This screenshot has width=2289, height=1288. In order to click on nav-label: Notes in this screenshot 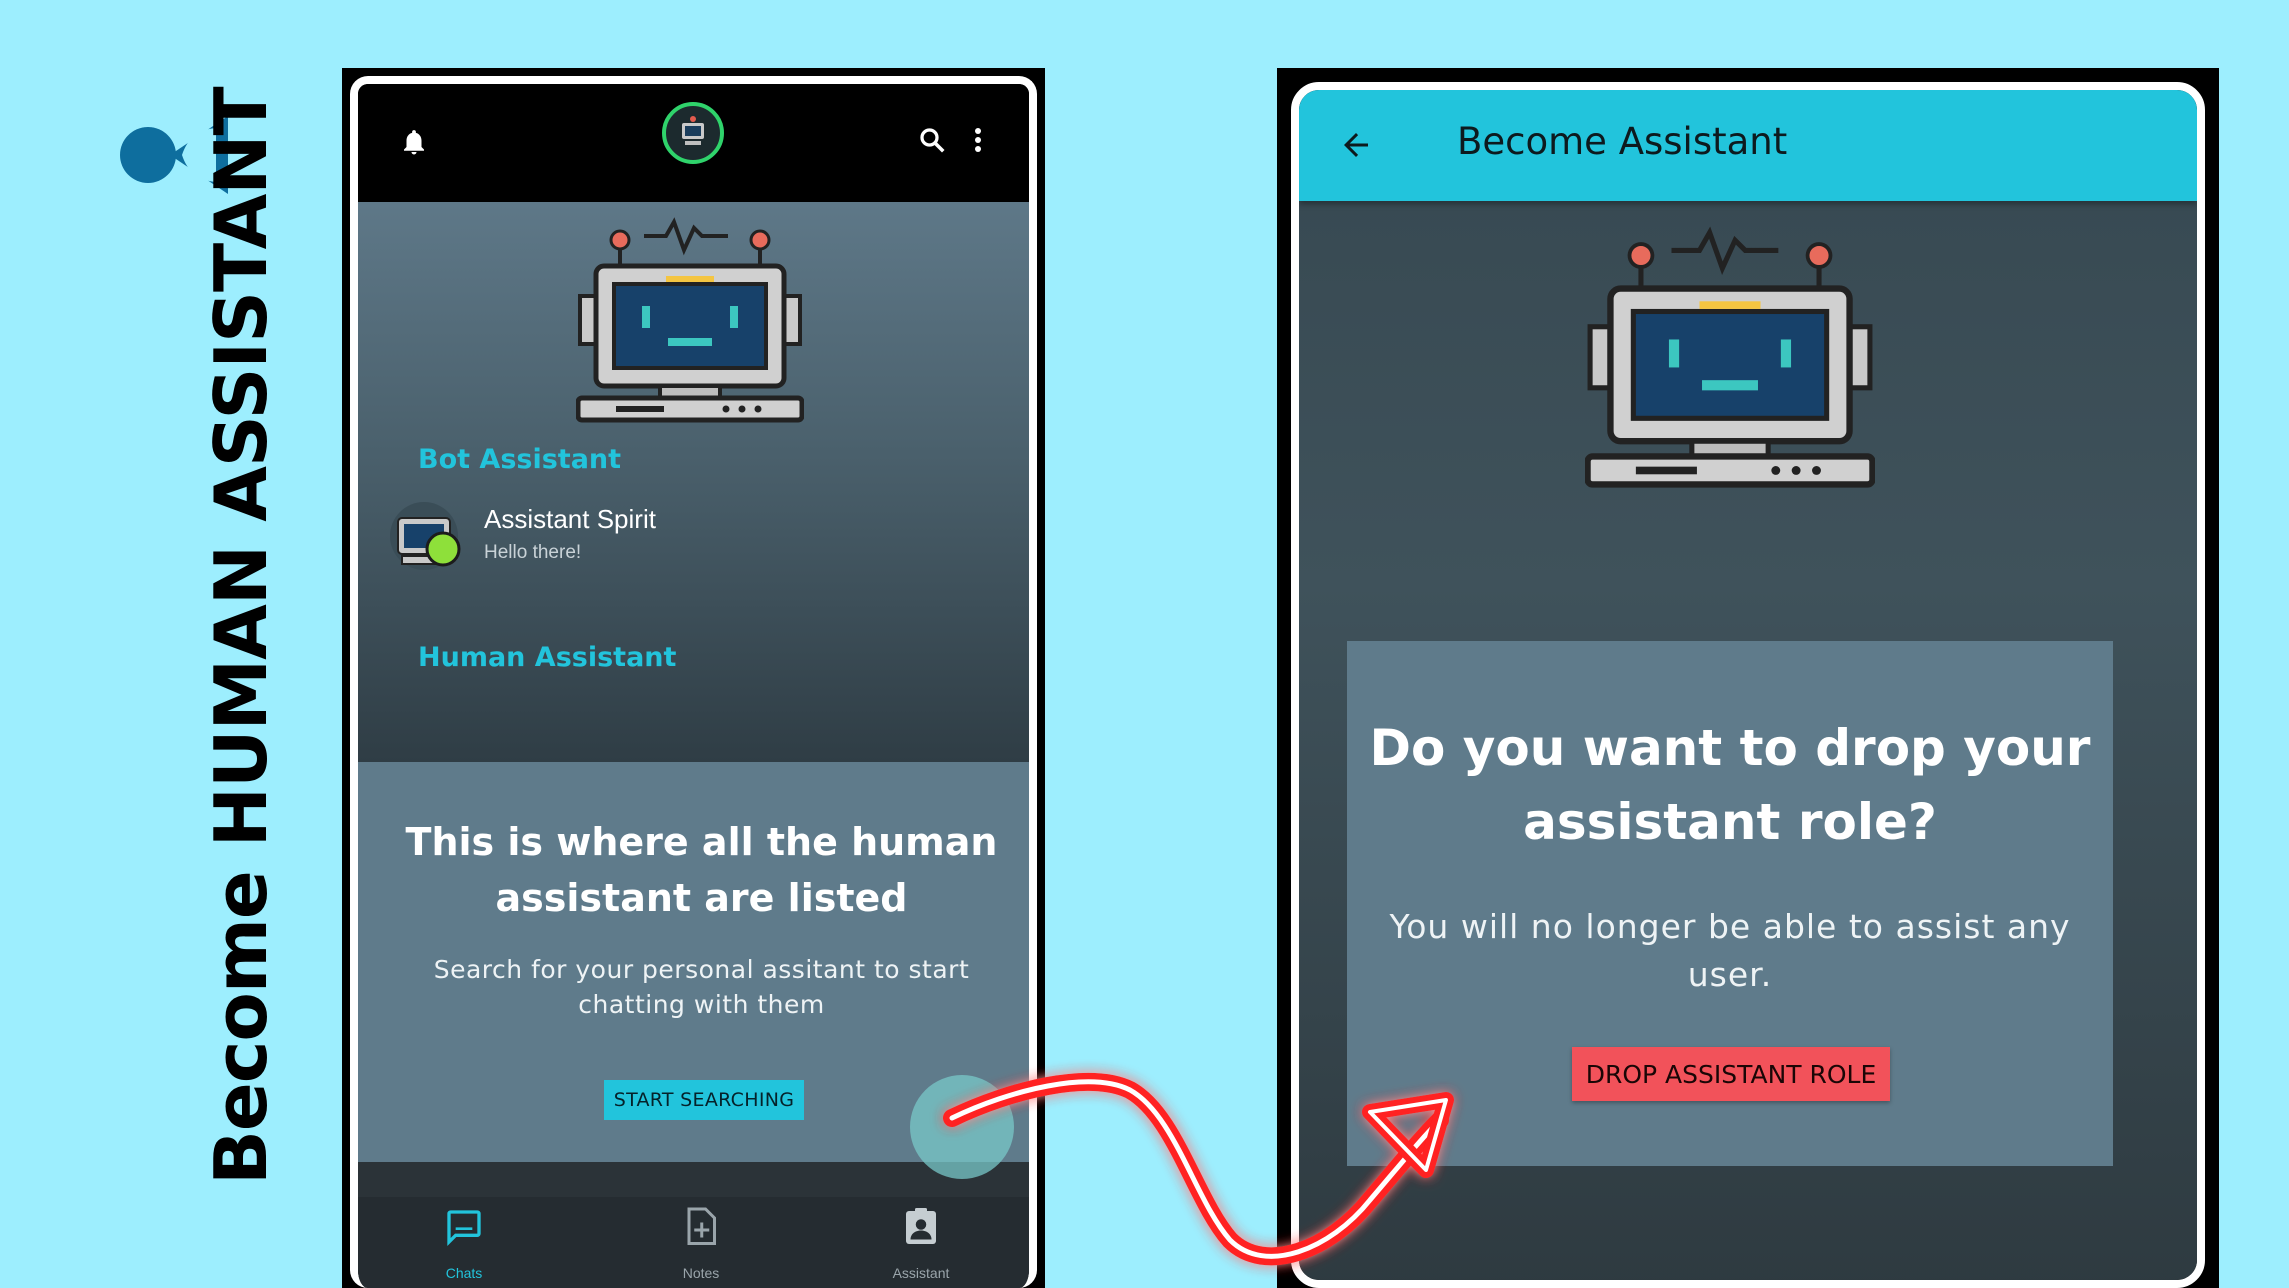, I will do `click(701, 1273)`.